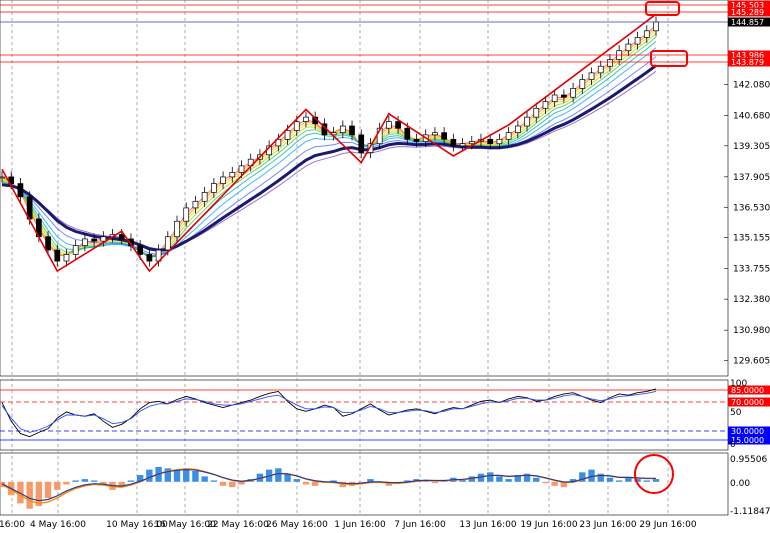 This screenshot has width=770, height=533. I want to click on x-tick-label: 7 Jun 16:00, so click(420, 525).